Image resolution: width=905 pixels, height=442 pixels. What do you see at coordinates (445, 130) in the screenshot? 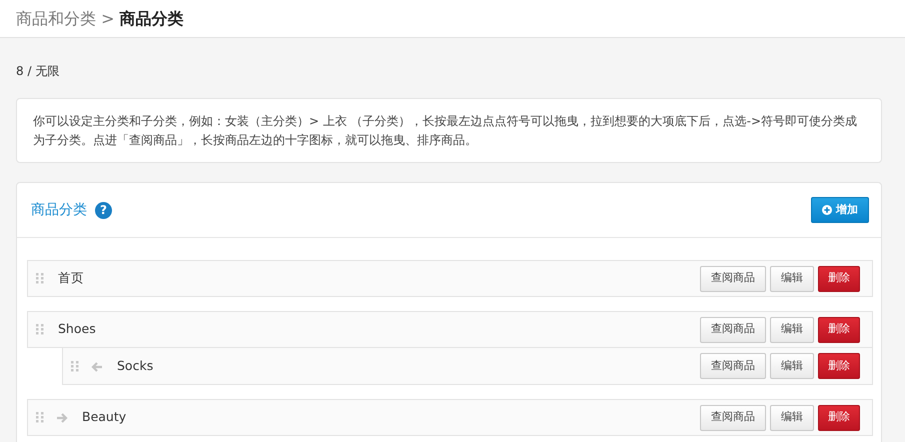
I see `info-text: 你可以设定主分类和子分类，例如：女装（主分类）> 上衣 （子分类），长按最左边点点符号可以拖曳，拉到想要的大项底下后，点选->符号即可使分类成为子分类。点进「查阅商品」，长按商品左边的十字图标，就可以拖曳、排序商品。` at bounding box center [445, 130].